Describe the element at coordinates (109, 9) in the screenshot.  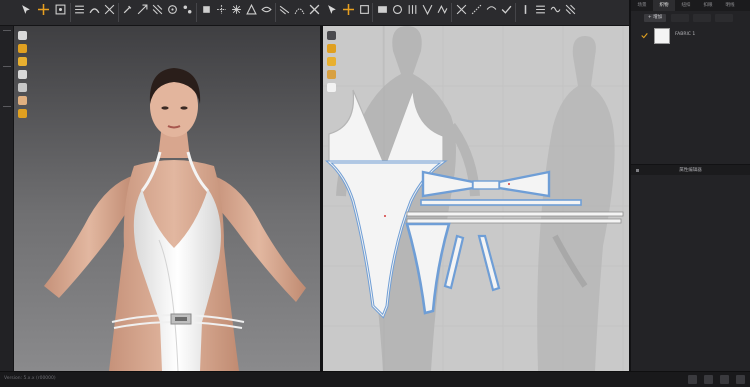
I see `select-mesh-icon` at that location.